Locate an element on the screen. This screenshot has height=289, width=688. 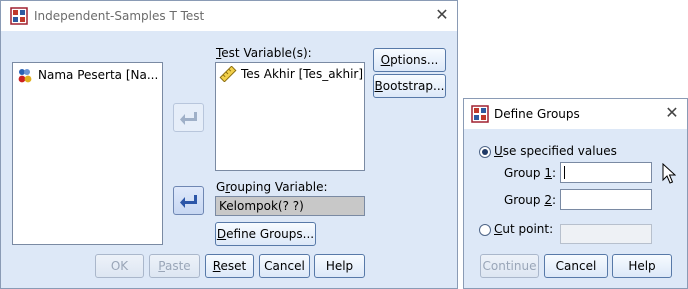
mouse-pointer-icon is located at coordinates (669, 173).